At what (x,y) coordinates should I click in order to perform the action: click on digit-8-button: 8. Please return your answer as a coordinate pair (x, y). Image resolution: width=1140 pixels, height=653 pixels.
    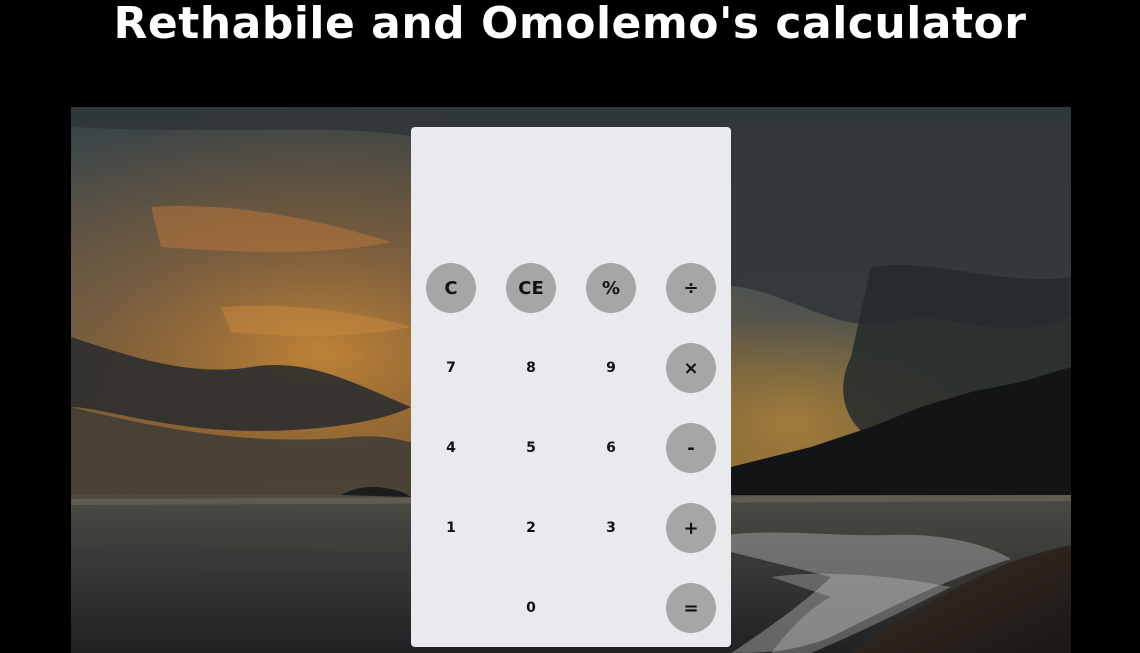
    Looking at the image, I should click on (531, 368).